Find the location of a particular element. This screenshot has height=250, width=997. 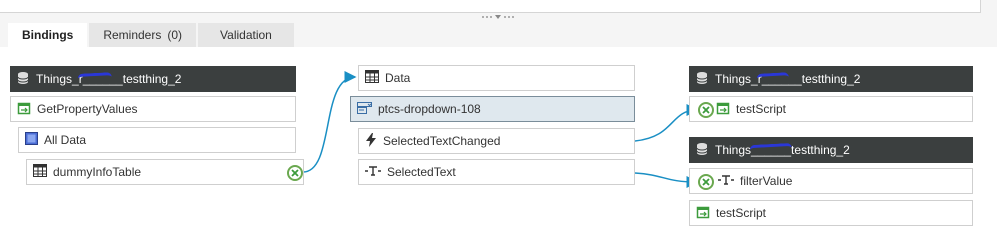

widget-name: ptcs-dropdown-108 is located at coordinates (429, 109).